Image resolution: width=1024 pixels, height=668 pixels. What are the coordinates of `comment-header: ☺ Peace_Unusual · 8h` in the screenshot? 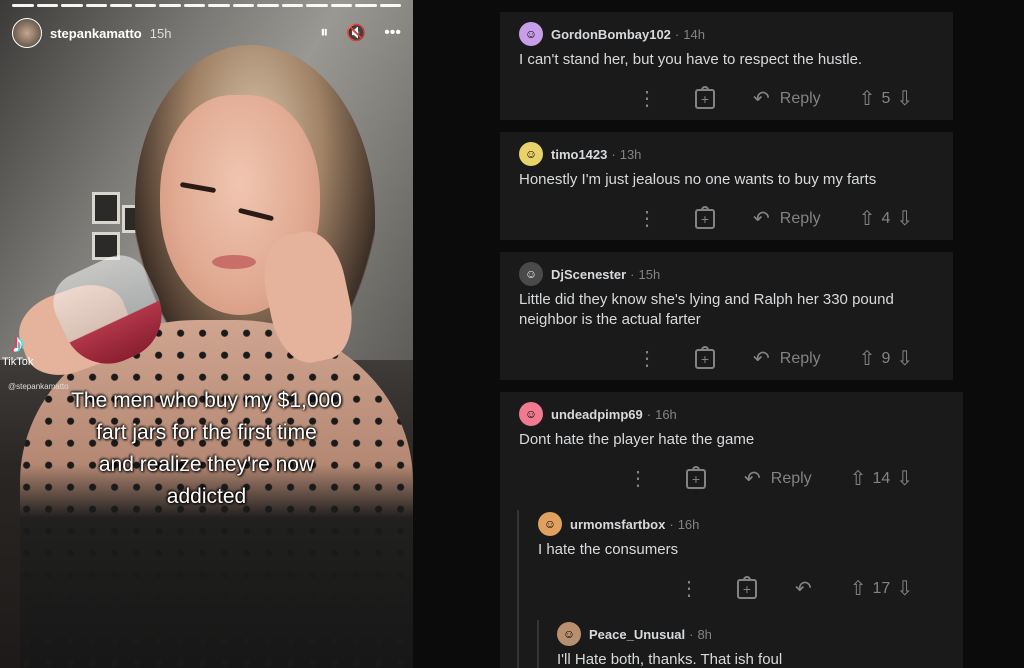 It's located at (634, 634).